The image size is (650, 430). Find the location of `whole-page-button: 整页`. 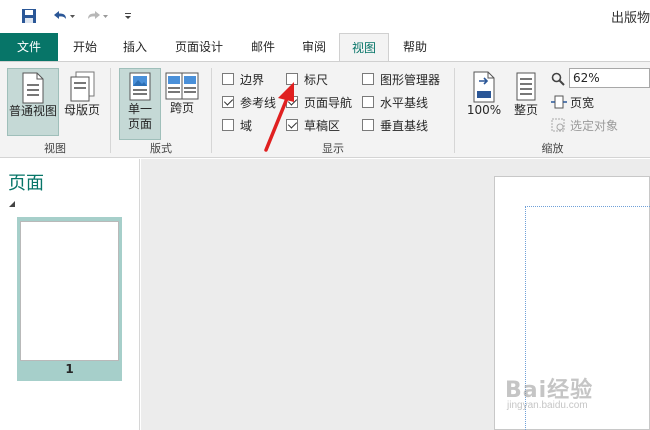

whole-page-button: 整页 is located at coordinates (526, 102).